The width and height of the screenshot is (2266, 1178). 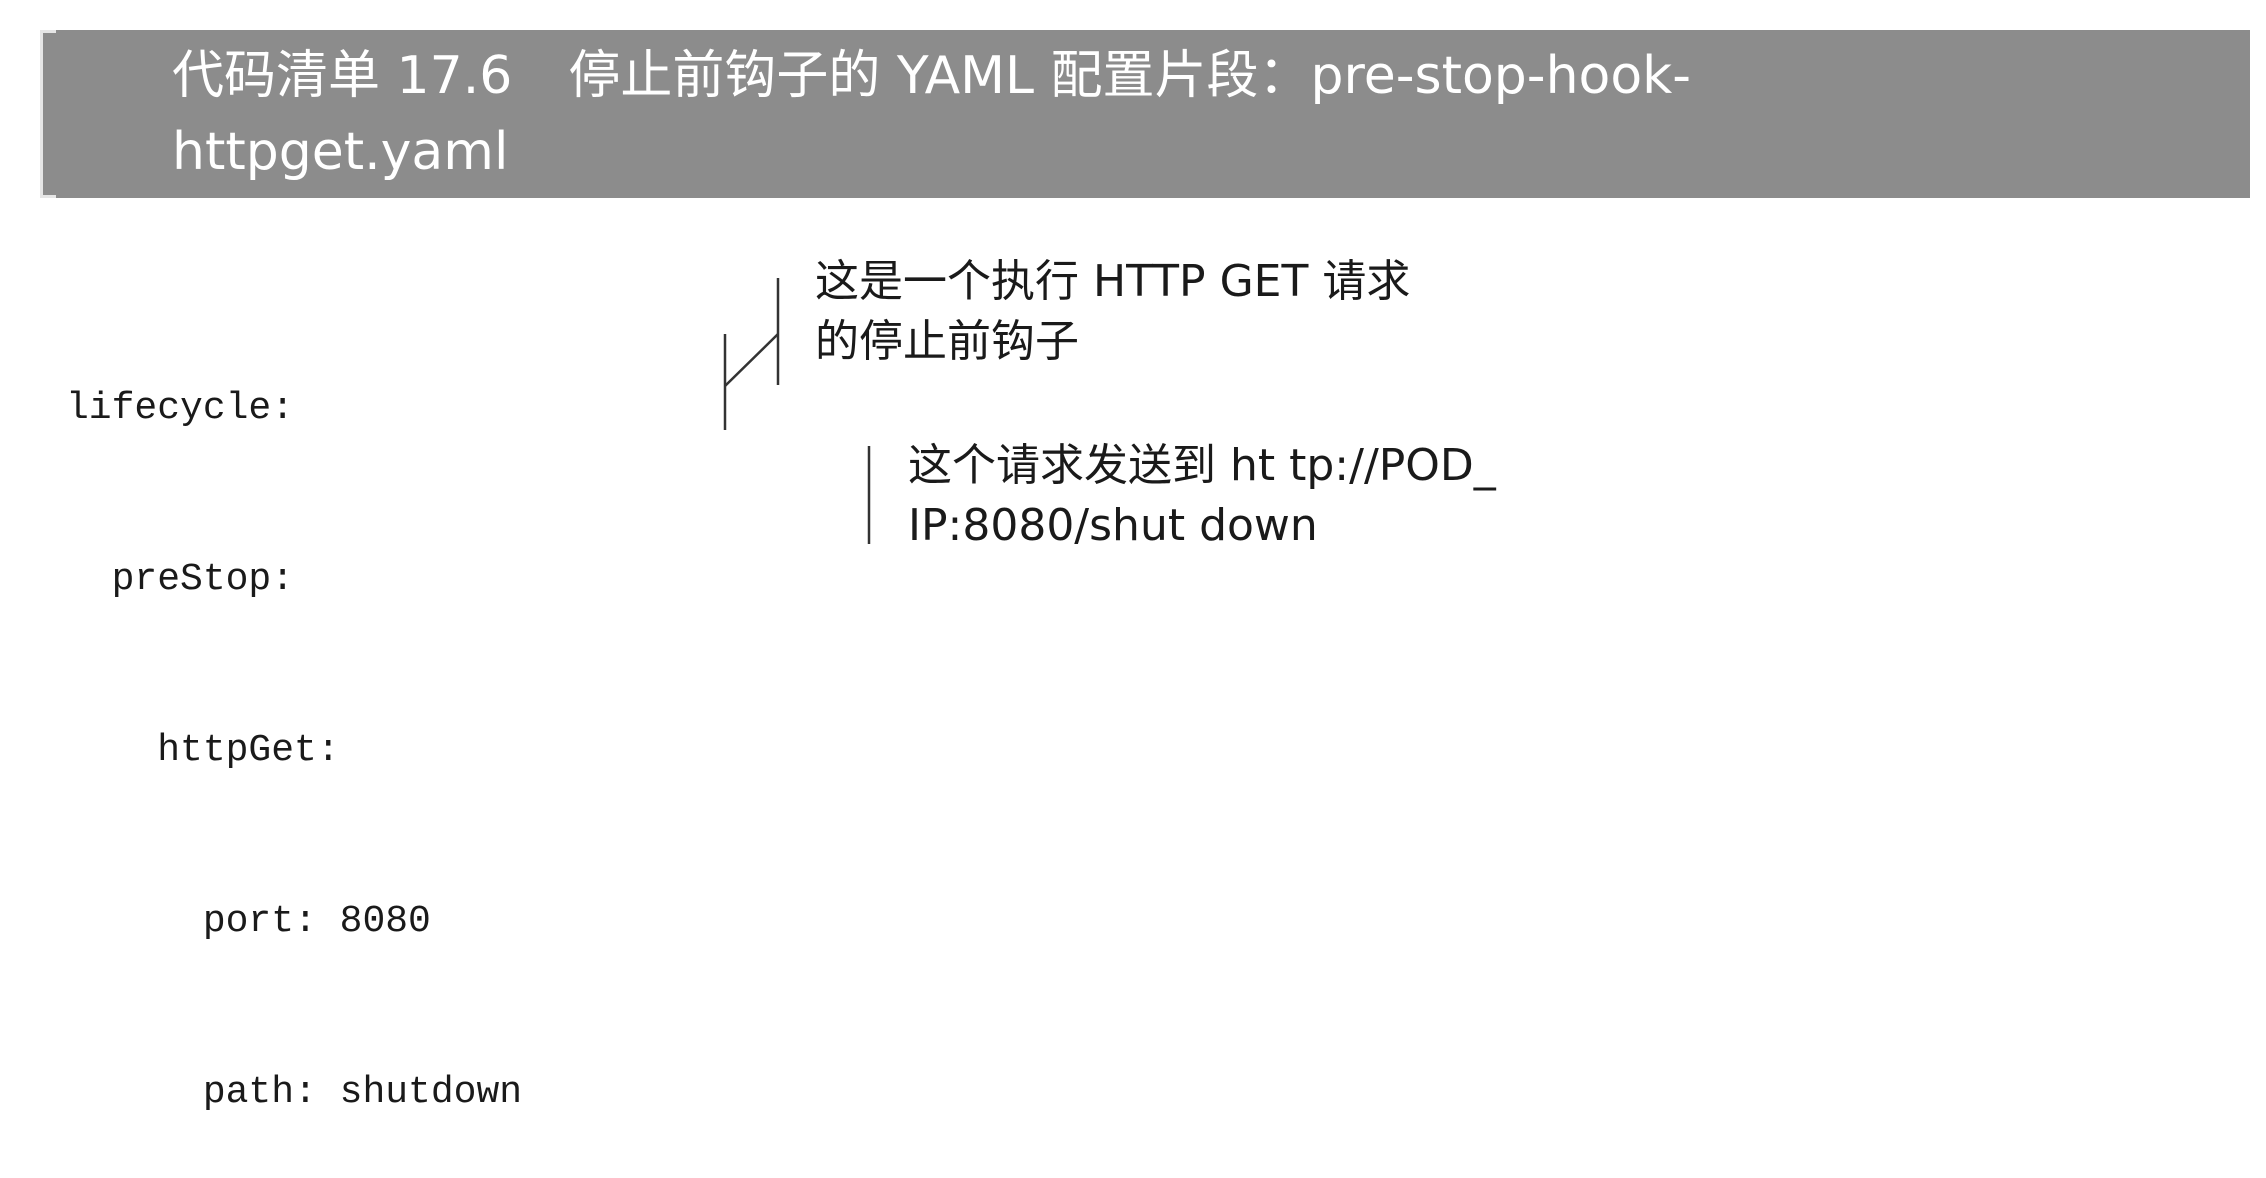 What do you see at coordinates (1202, 465) in the screenshot?
I see `annotation-line: 这个请求发送到 ht tp://POD_` at bounding box center [1202, 465].